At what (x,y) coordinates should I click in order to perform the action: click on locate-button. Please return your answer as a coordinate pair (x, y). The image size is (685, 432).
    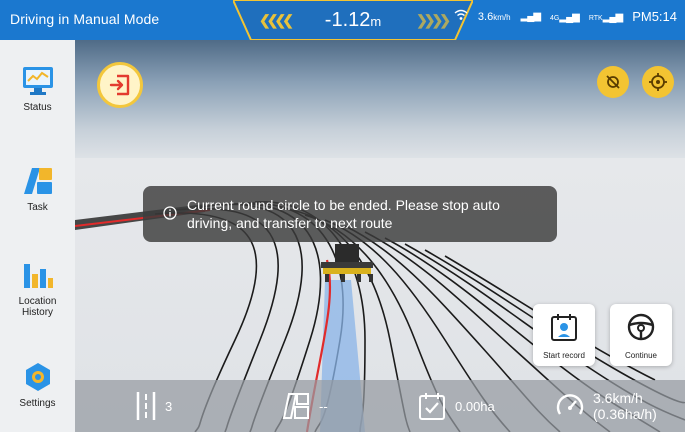
    Looking at the image, I should click on (658, 82).